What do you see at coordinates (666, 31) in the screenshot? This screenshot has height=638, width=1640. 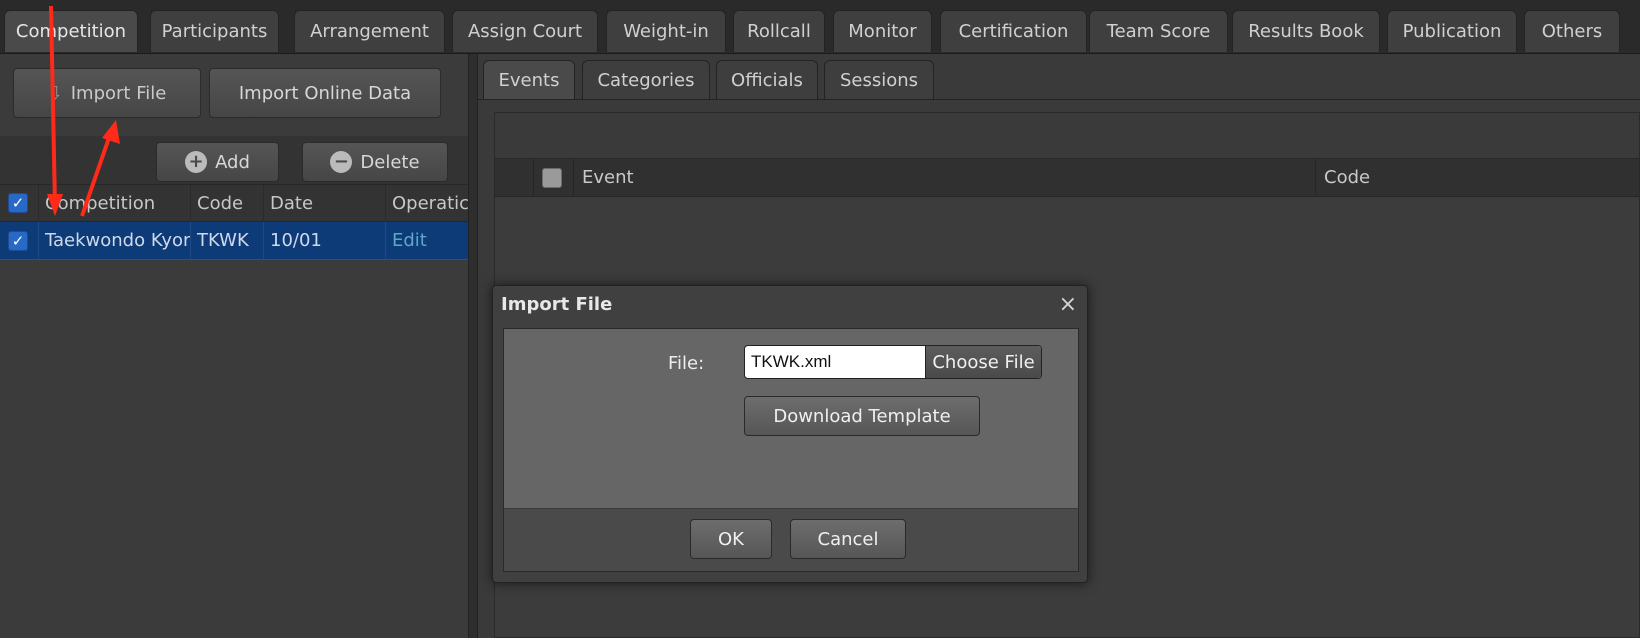 I see `tab-weight-in: Weight-in` at bounding box center [666, 31].